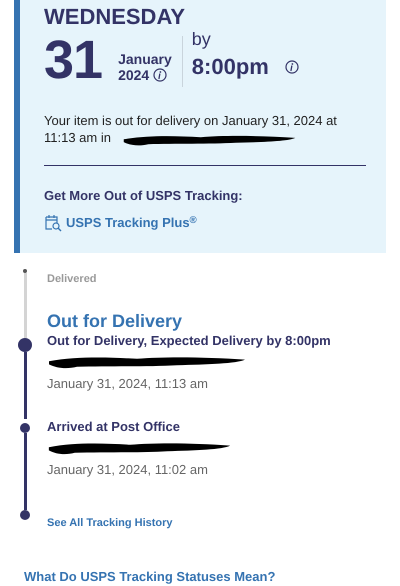  What do you see at coordinates (114, 427) in the screenshot?
I see `status-text: Arrived at Post Office` at bounding box center [114, 427].